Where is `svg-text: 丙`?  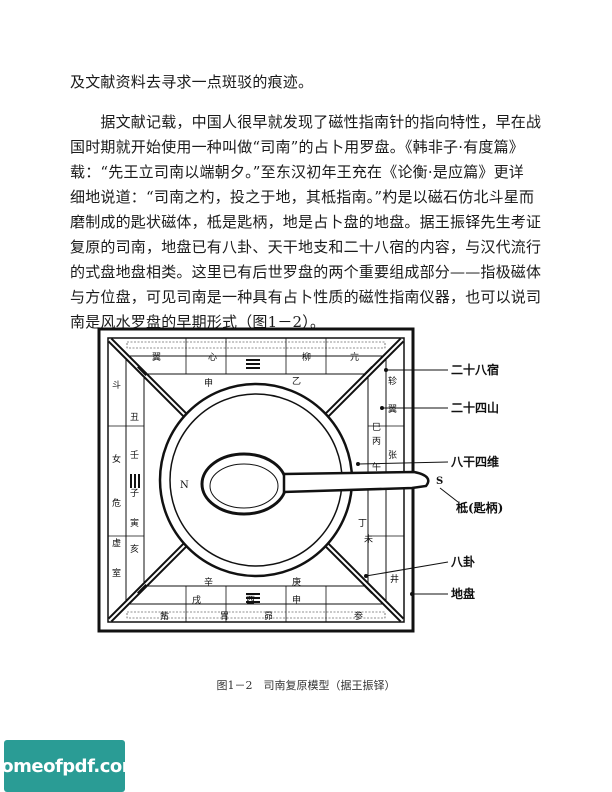 svg-text: 丙 is located at coordinates (376, 441).